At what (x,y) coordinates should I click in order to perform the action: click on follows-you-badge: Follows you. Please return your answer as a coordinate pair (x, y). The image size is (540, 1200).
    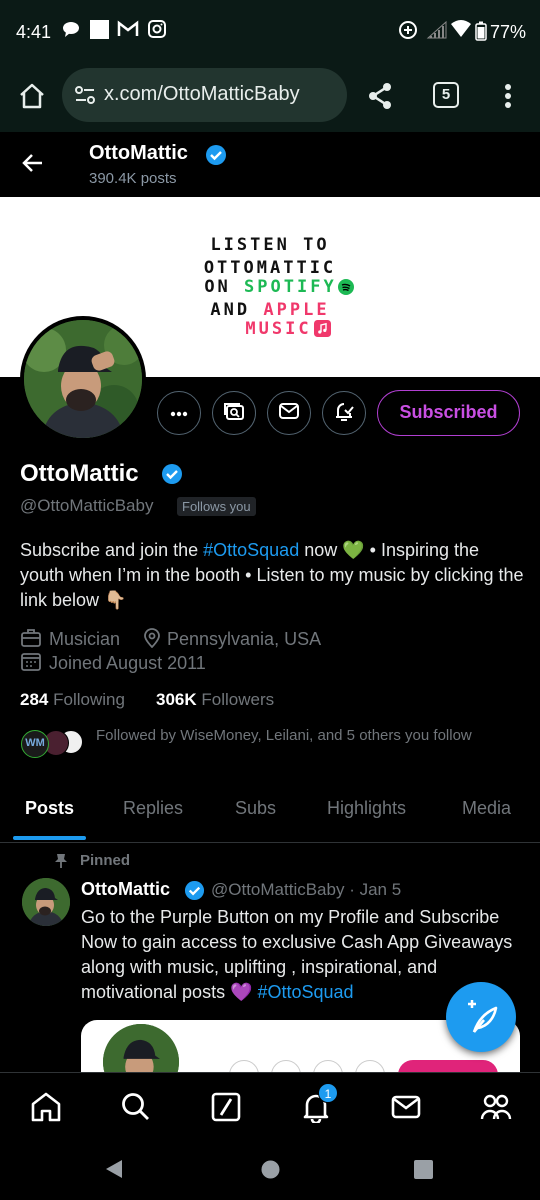
    Looking at the image, I should click on (216, 506).